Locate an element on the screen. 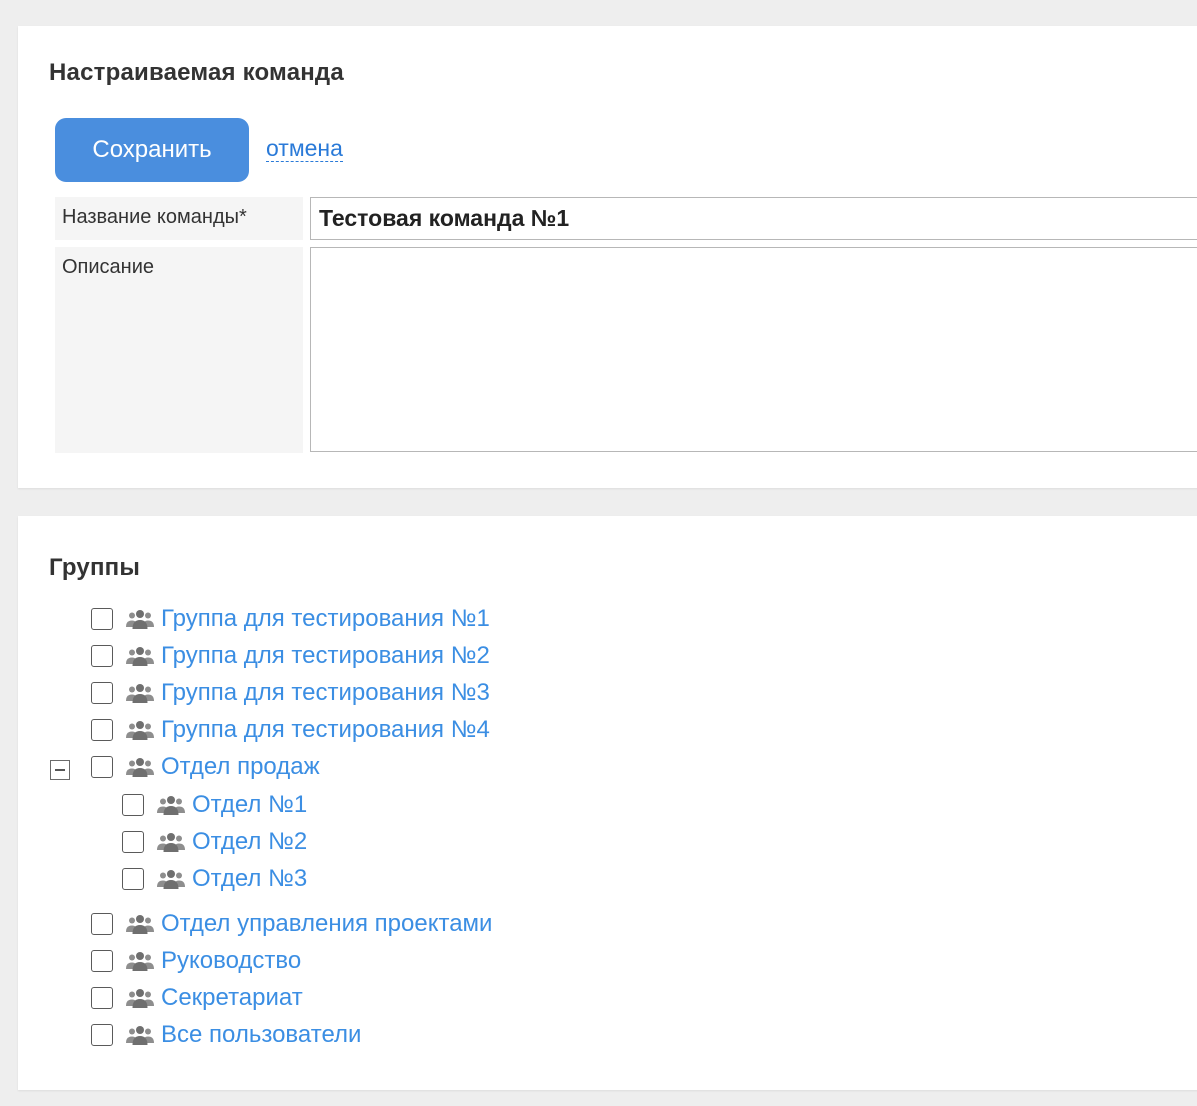 The height and width of the screenshot is (1106, 1197). team-name-label: Название команды* is located at coordinates (179, 218).